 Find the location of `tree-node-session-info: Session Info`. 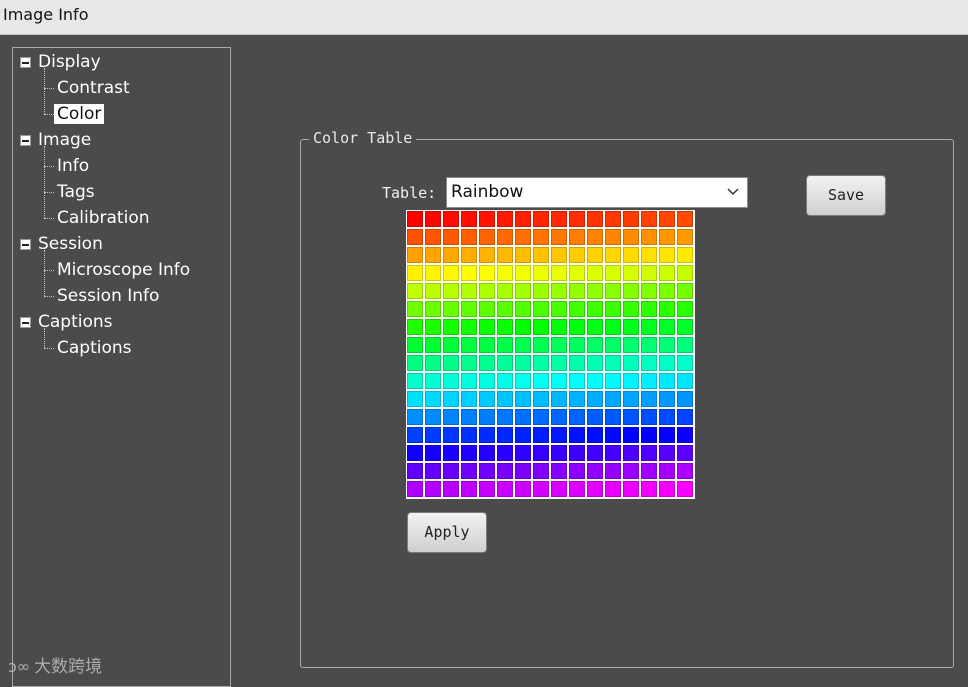

tree-node-session-info: Session Info is located at coordinates (108, 296).